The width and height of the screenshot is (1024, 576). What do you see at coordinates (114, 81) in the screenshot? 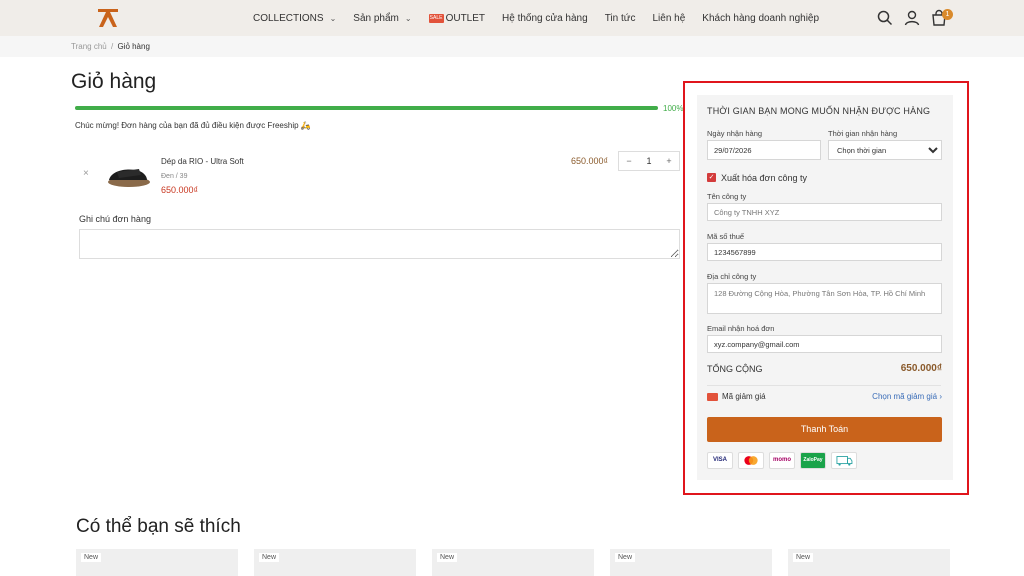
I see `page-title: Giỏ hàng` at bounding box center [114, 81].